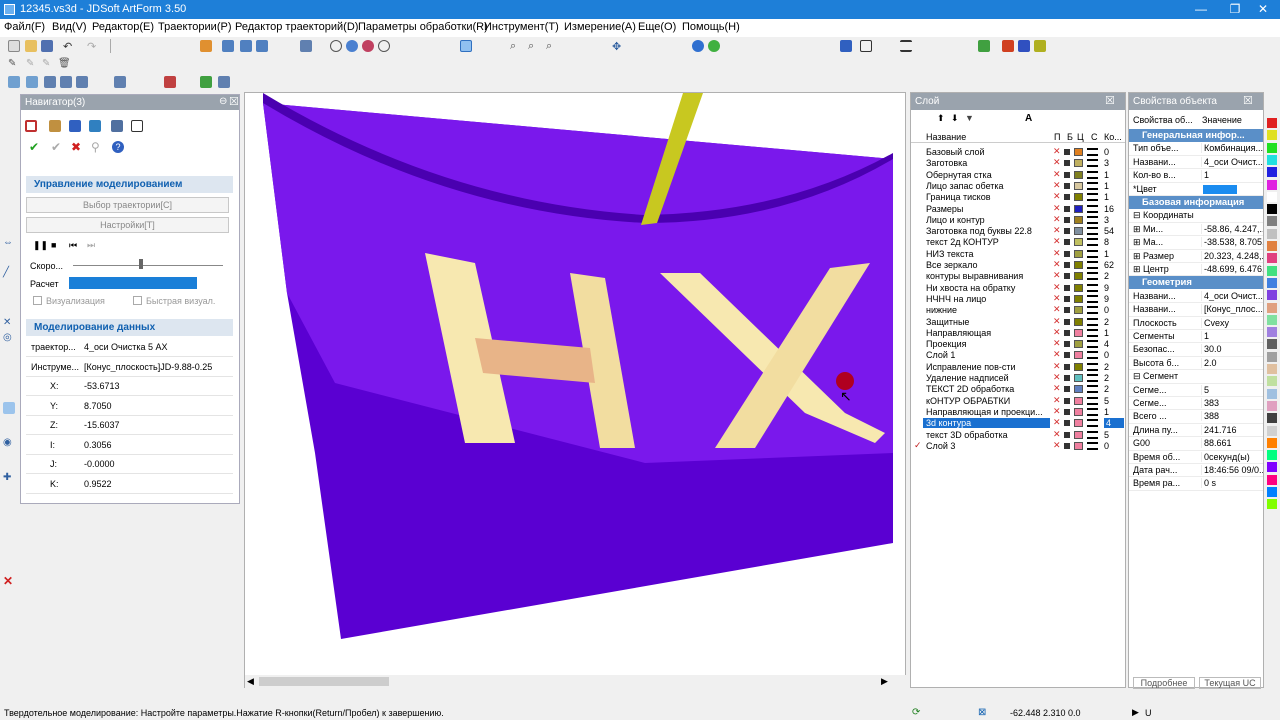 The width and height of the screenshot is (1280, 720). Describe the element at coordinates (306, 46) in the screenshot. I see `select-icon` at that location.